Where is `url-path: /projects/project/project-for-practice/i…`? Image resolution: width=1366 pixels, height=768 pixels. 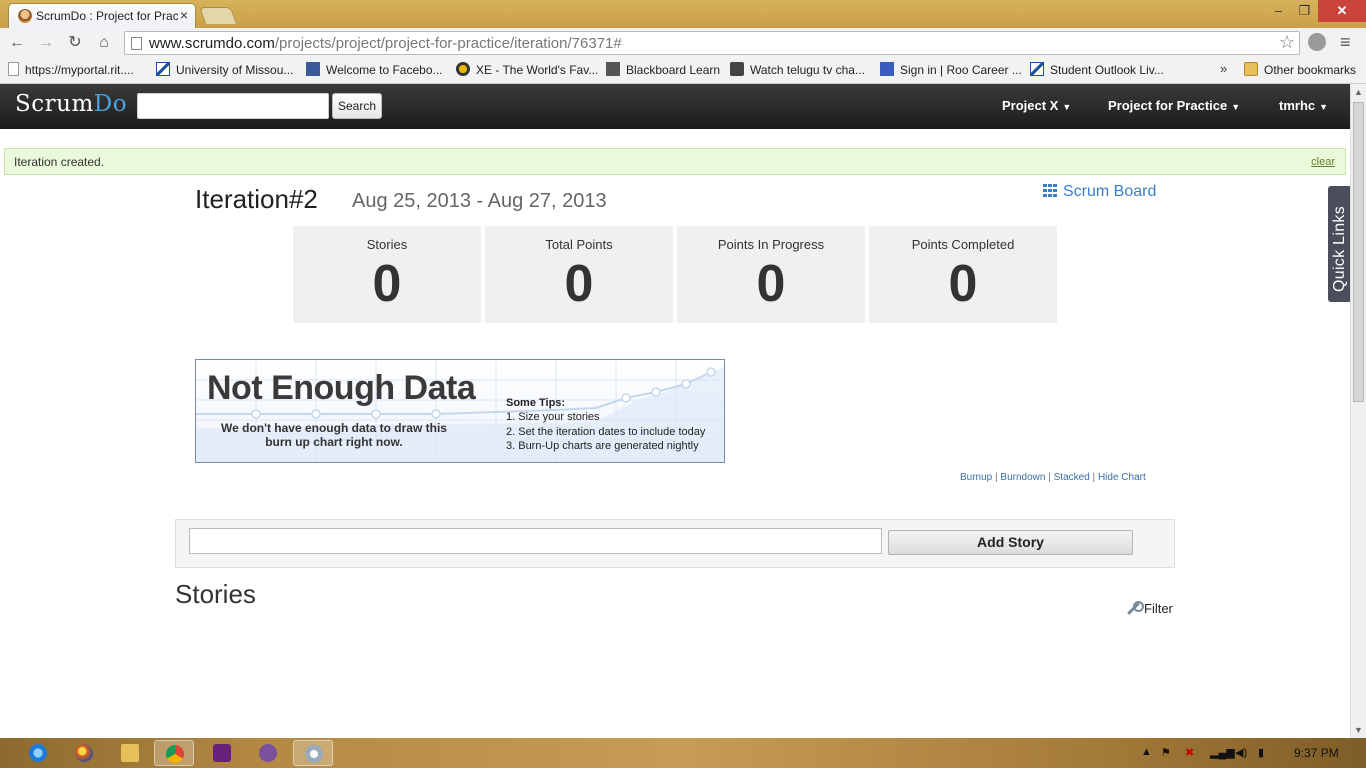
url-path: /projects/project/project-for-practice/i… is located at coordinates (448, 43).